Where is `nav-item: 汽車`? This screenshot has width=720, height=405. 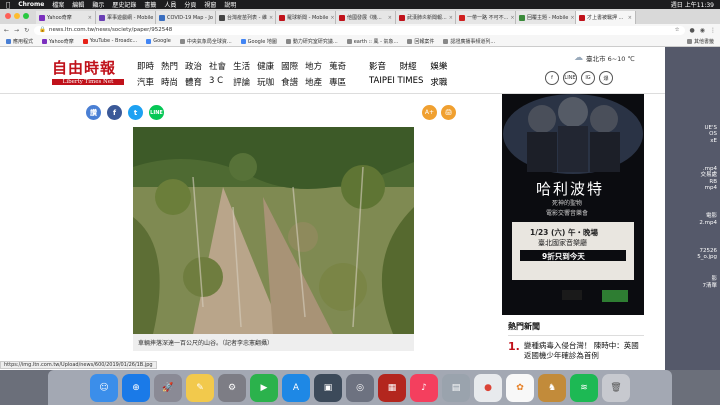
nav-item: 汽車 is located at coordinates (145, 82).